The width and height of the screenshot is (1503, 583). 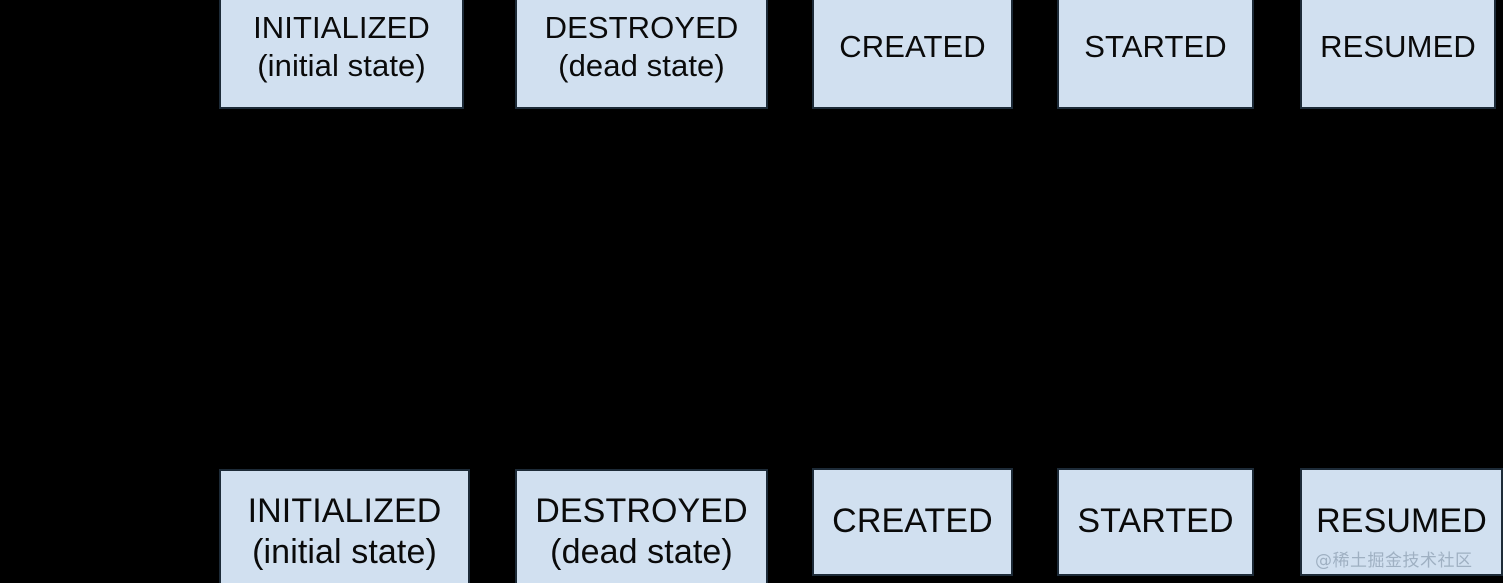 I want to click on state-box-created-top: CREATED, so click(x=912, y=54).